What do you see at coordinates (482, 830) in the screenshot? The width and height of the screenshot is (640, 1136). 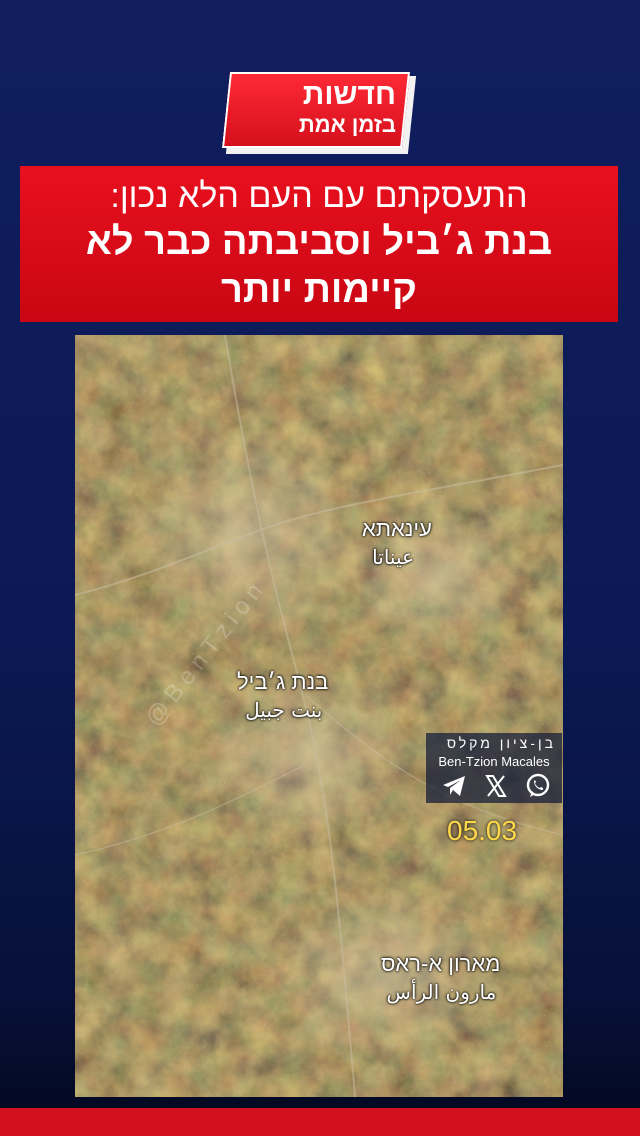 I see `date-label: 05.03` at bounding box center [482, 830].